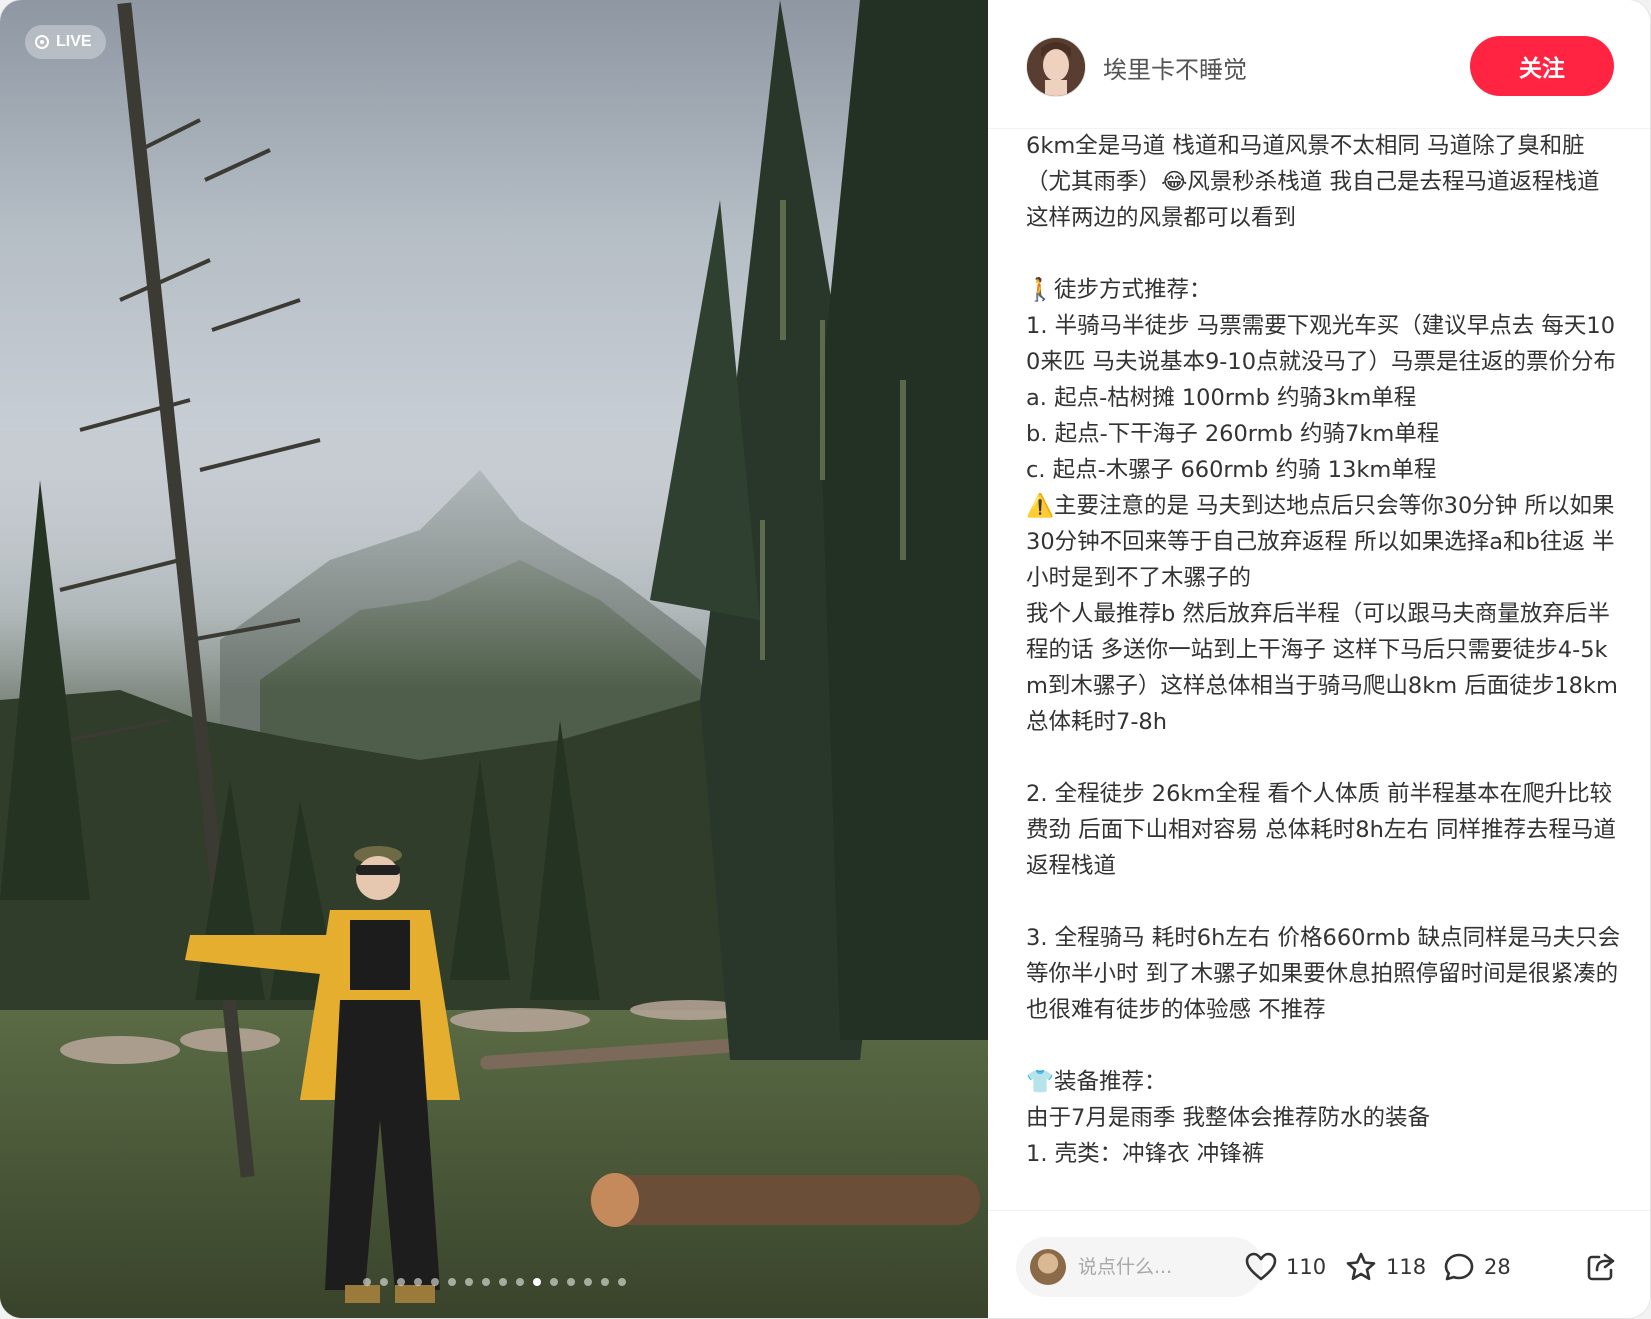  Describe the element at coordinates (1233, 434) in the screenshot. I see `post-paragraph: b. 起点-下干海子 260rmb 约骑7km单程` at that location.